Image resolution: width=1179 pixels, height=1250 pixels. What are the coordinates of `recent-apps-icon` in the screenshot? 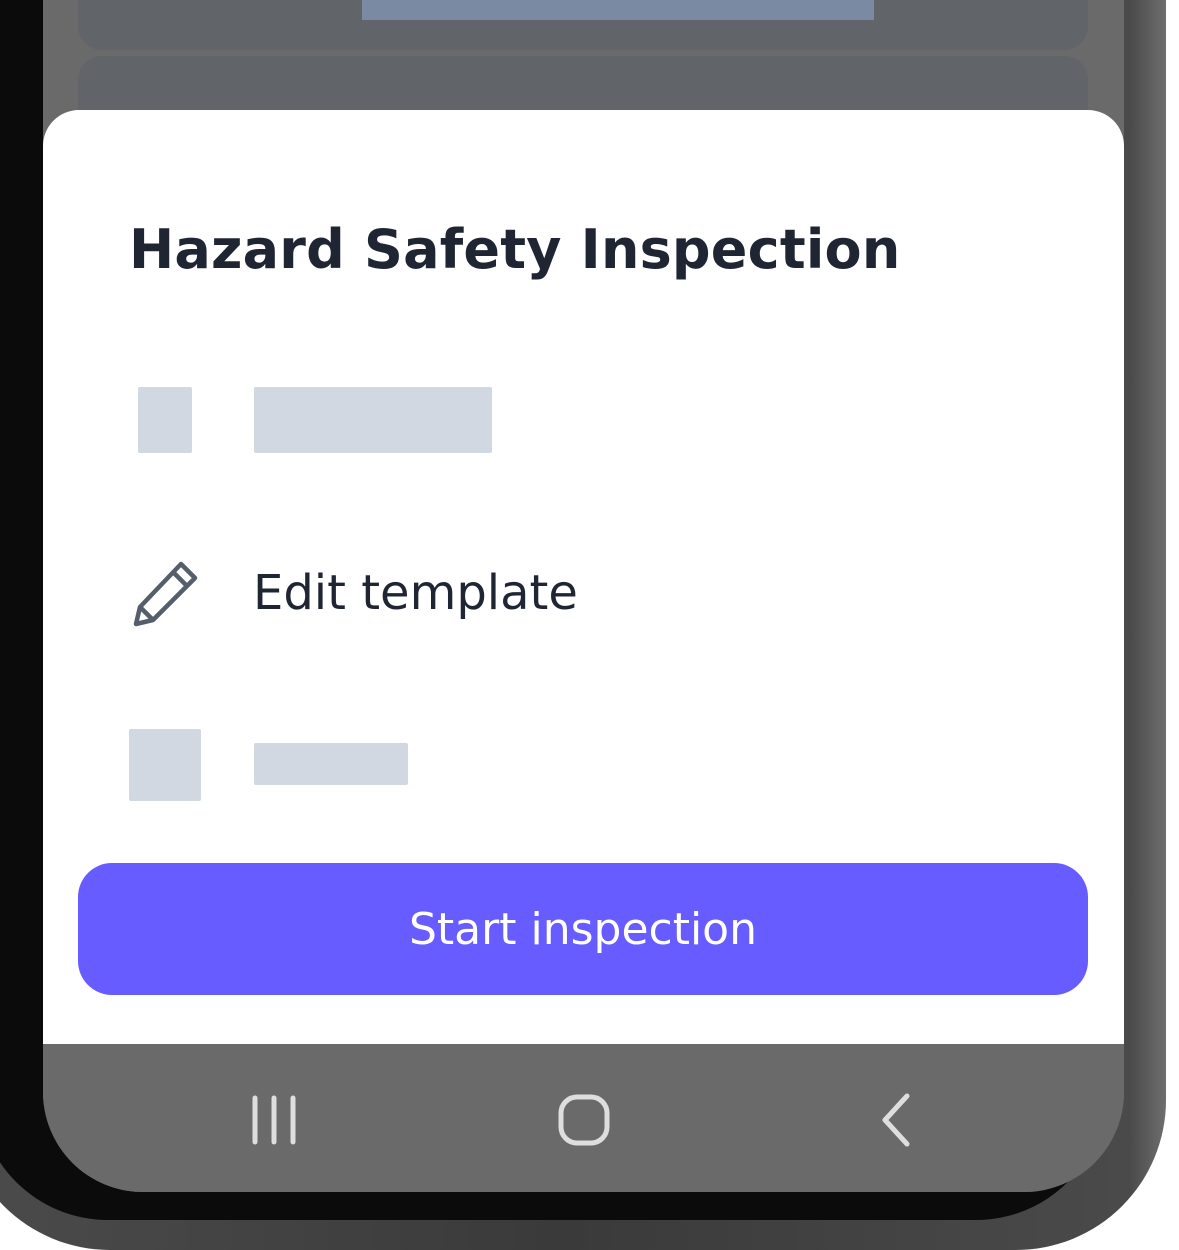 It's located at (274, 1119).